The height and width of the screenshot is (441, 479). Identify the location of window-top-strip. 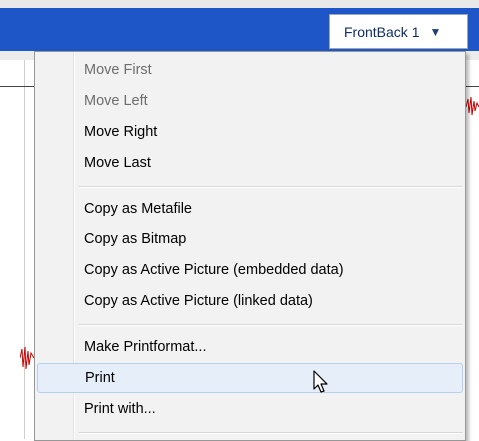
(239, 4).